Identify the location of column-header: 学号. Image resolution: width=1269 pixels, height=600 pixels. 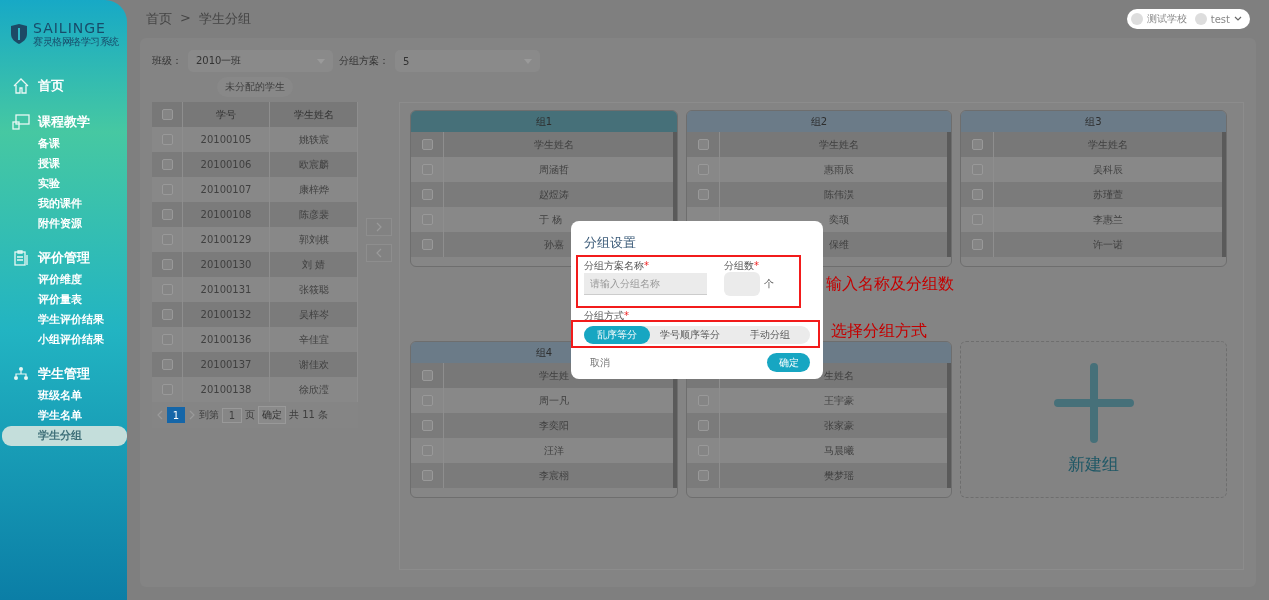
(226, 114).